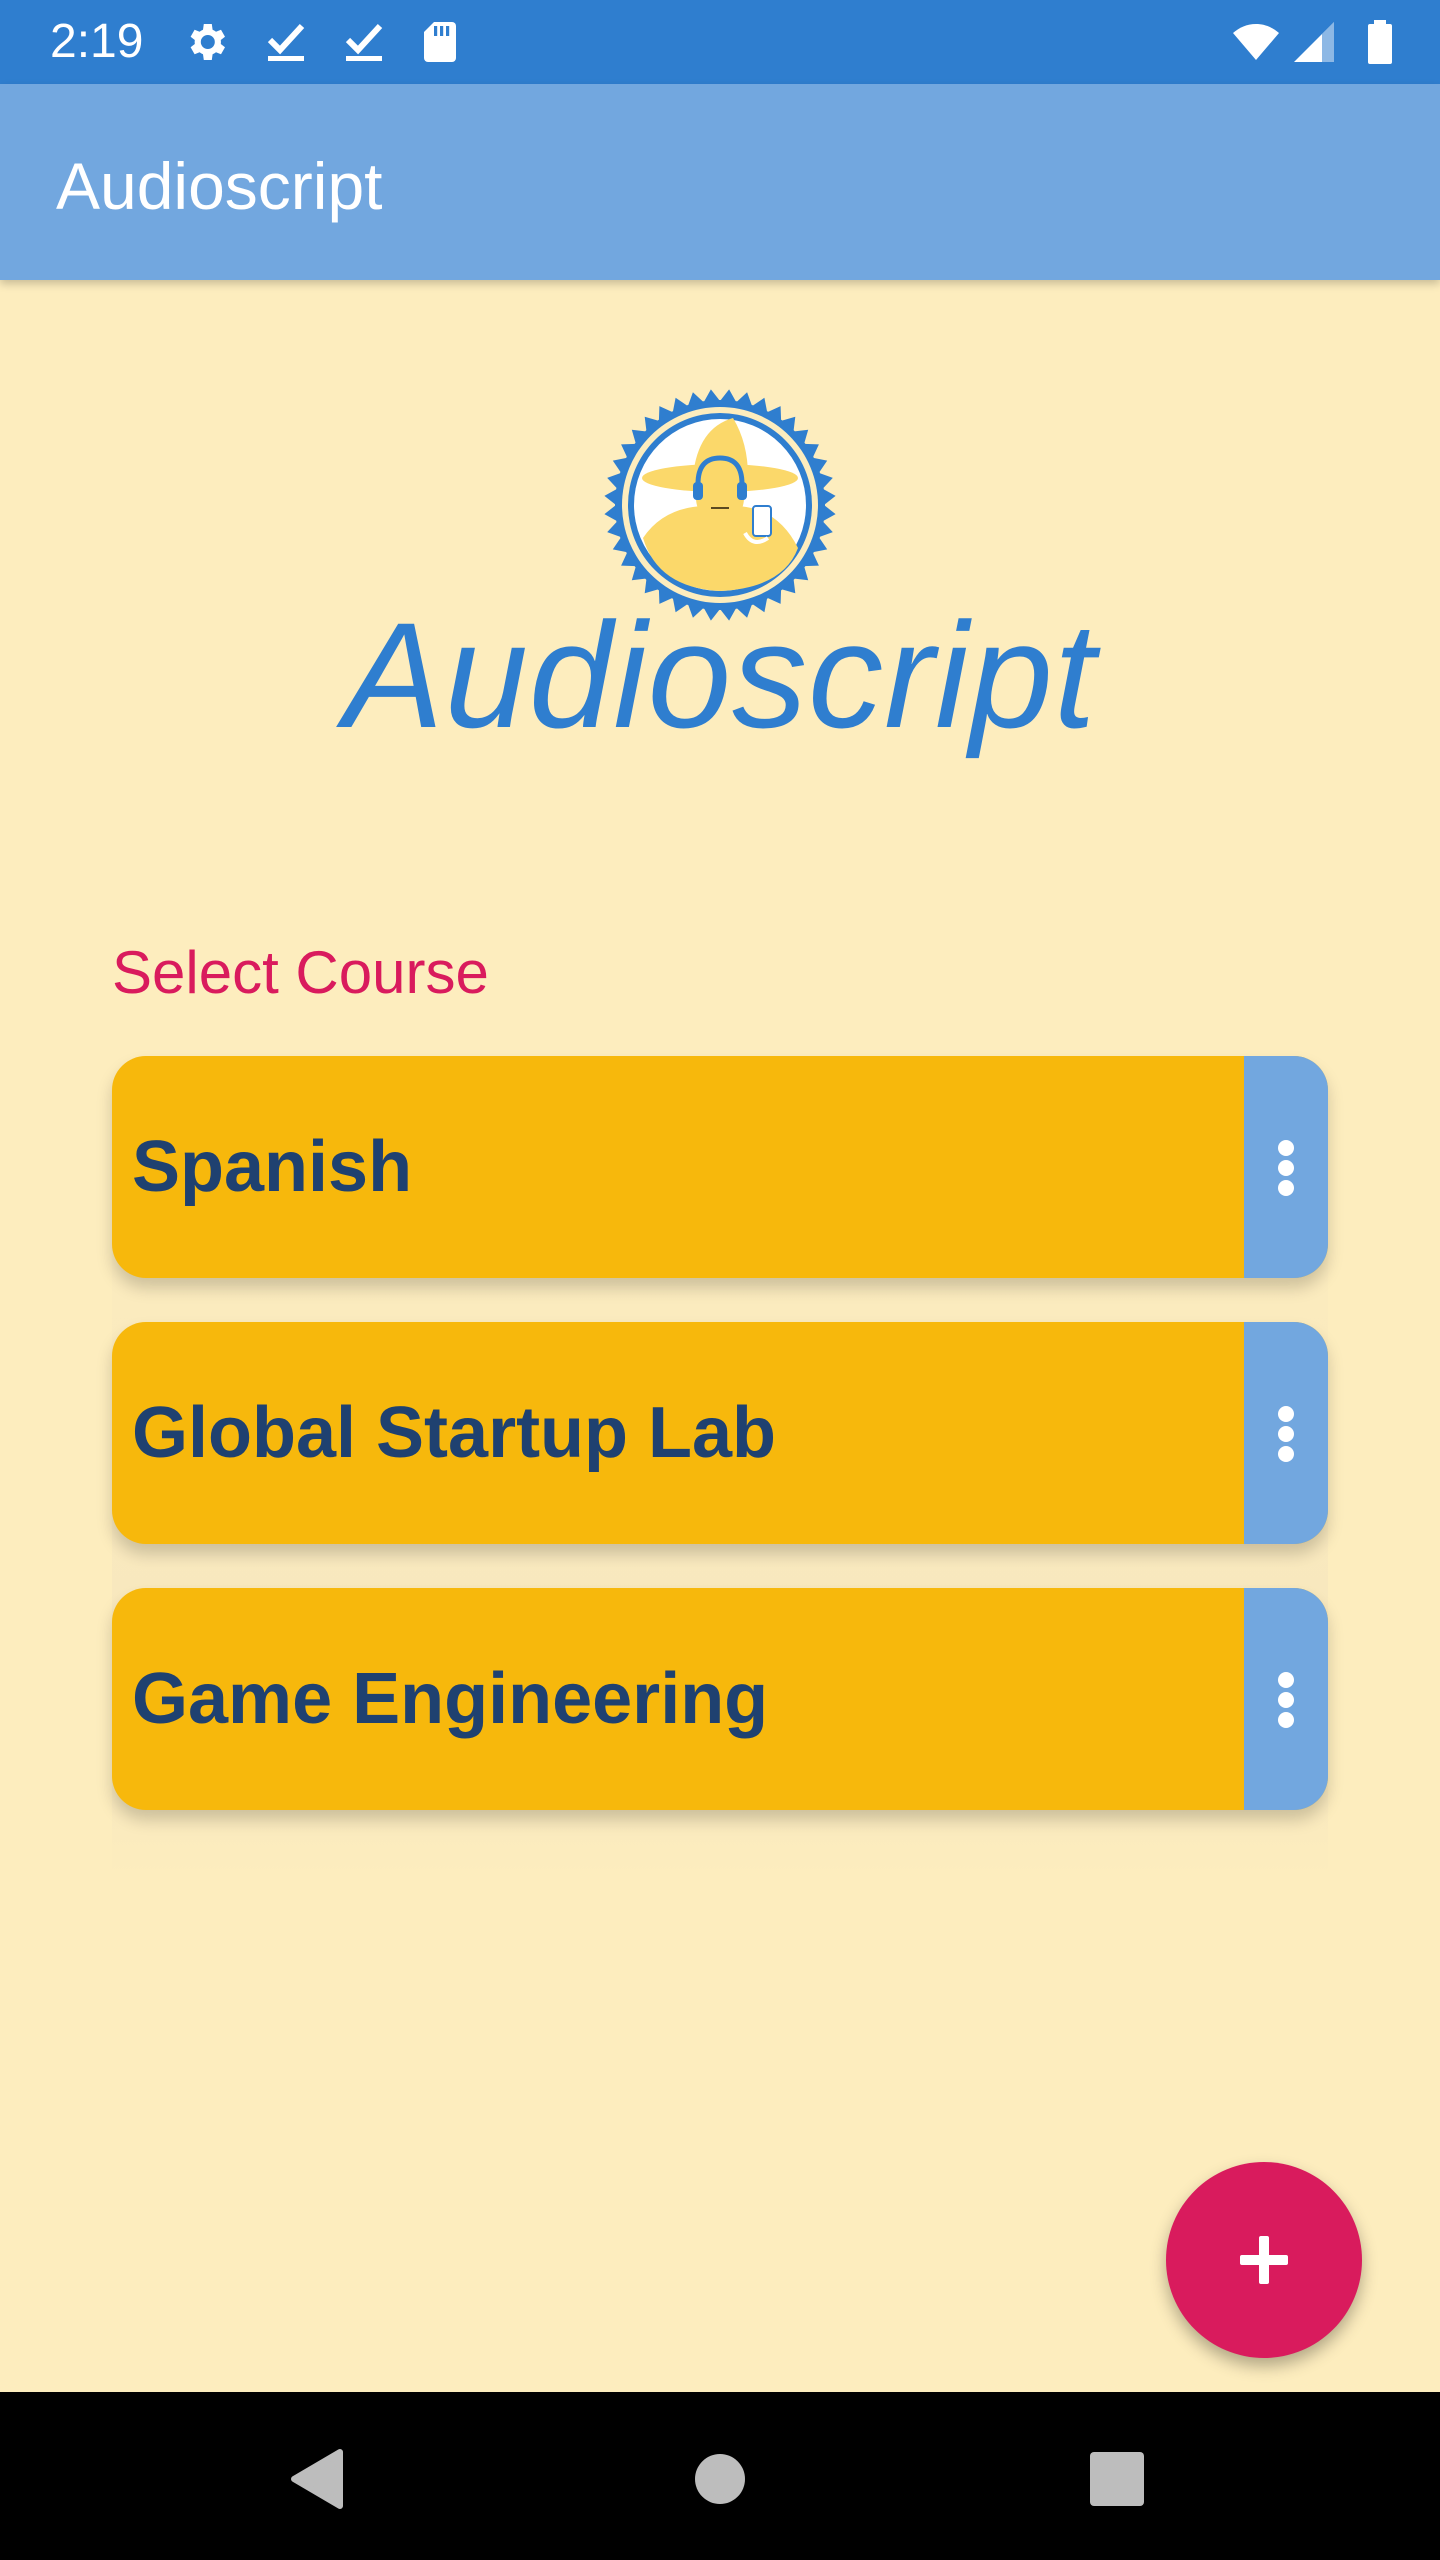  I want to click on back-icon, so click(317, 2479).